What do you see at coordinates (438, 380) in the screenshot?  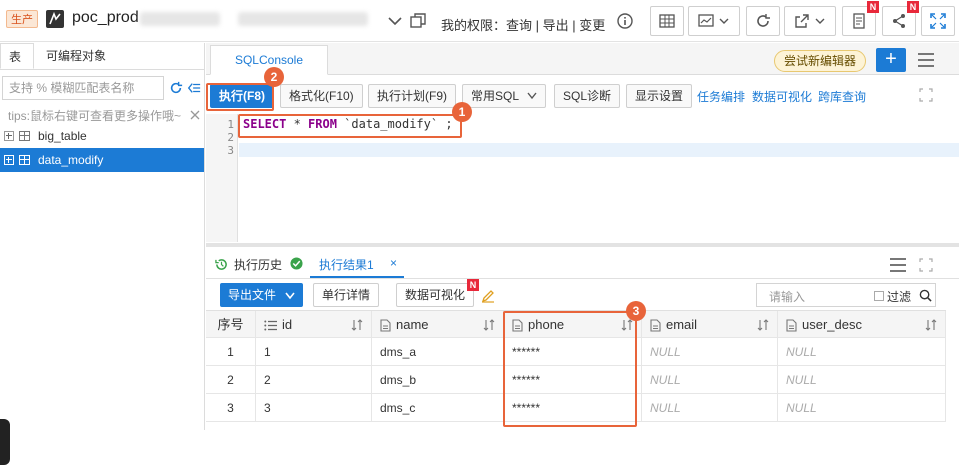 I see `cell-name: dms_b` at bounding box center [438, 380].